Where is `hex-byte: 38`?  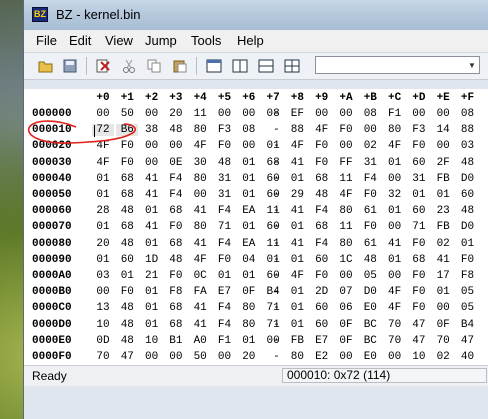
hex-byte: 38 is located at coordinates (152, 130).